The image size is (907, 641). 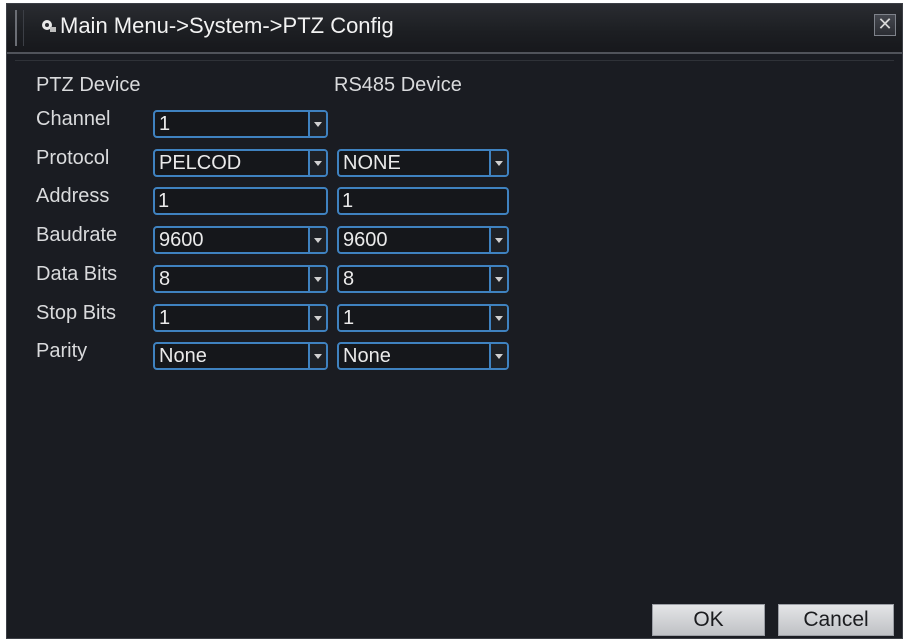 What do you see at coordinates (349, 279) in the screenshot?
I see `rs485-data-bits-value: 8` at bounding box center [349, 279].